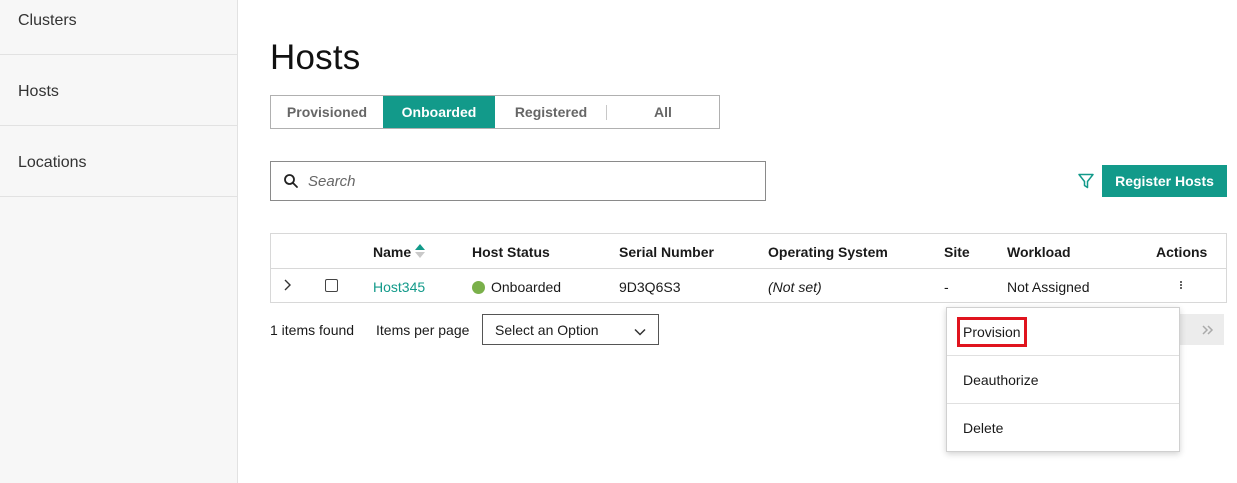 This screenshot has height=483, width=1237. I want to click on row-checkbox, so click(331, 285).